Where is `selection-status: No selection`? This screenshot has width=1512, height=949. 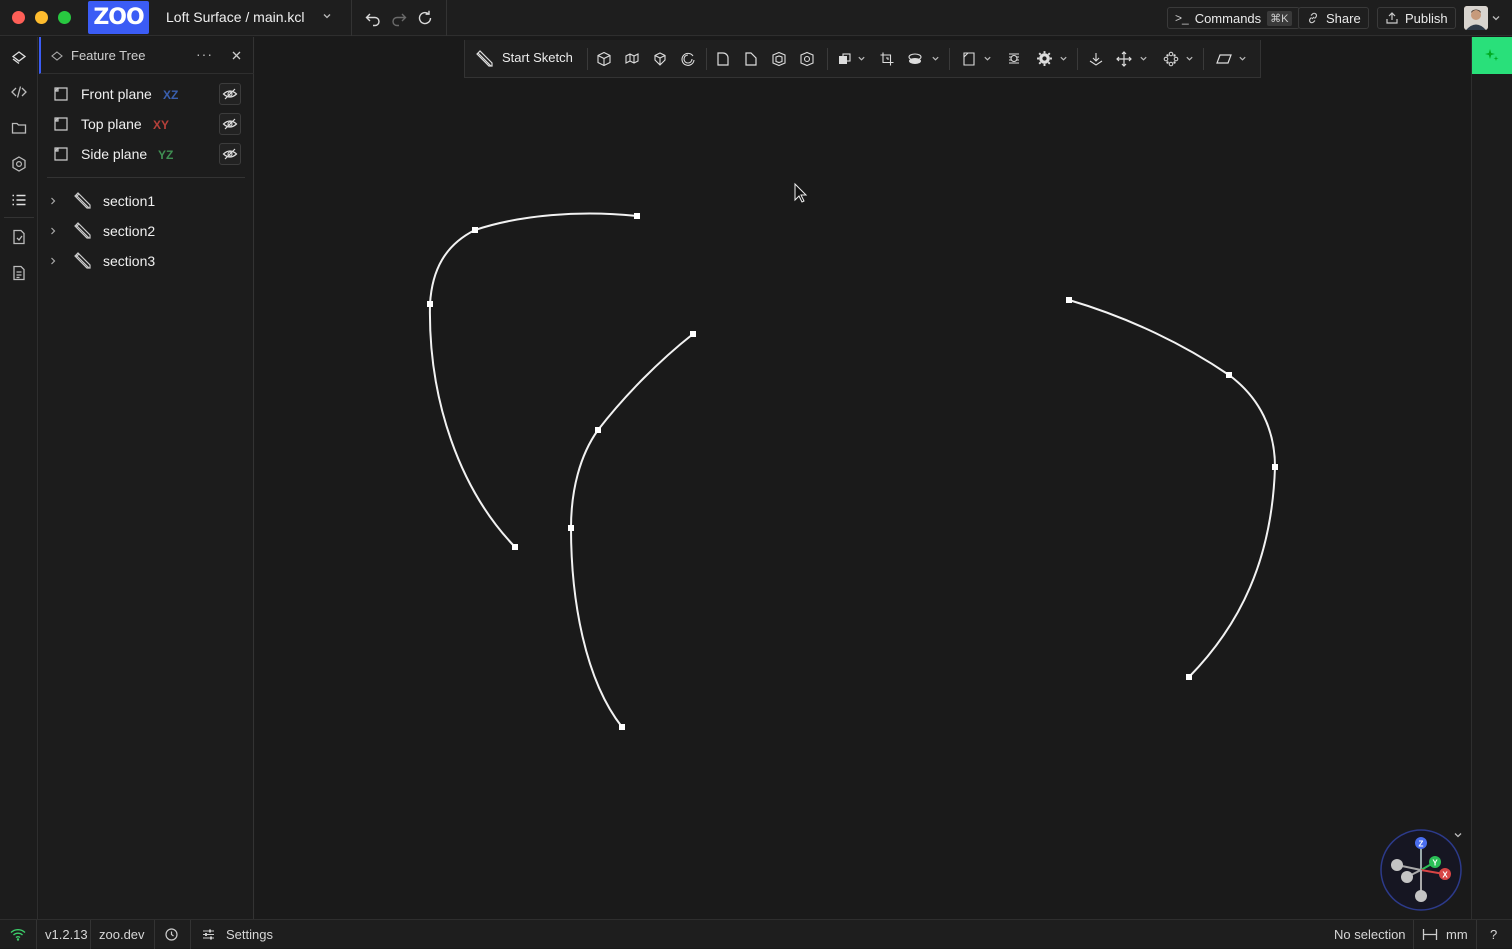 selection-status: No selection is located at coordinates (1370, 934).